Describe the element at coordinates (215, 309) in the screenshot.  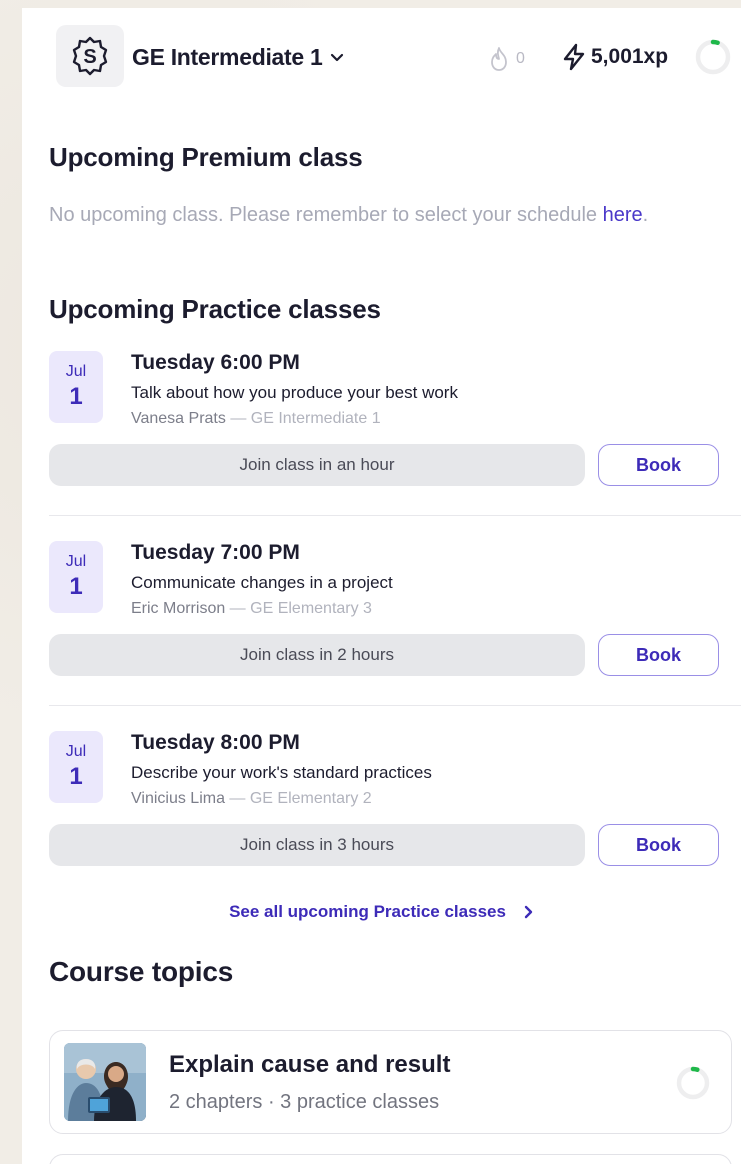
I see `practice-section-title: Upcoming Practice classes` at that location.